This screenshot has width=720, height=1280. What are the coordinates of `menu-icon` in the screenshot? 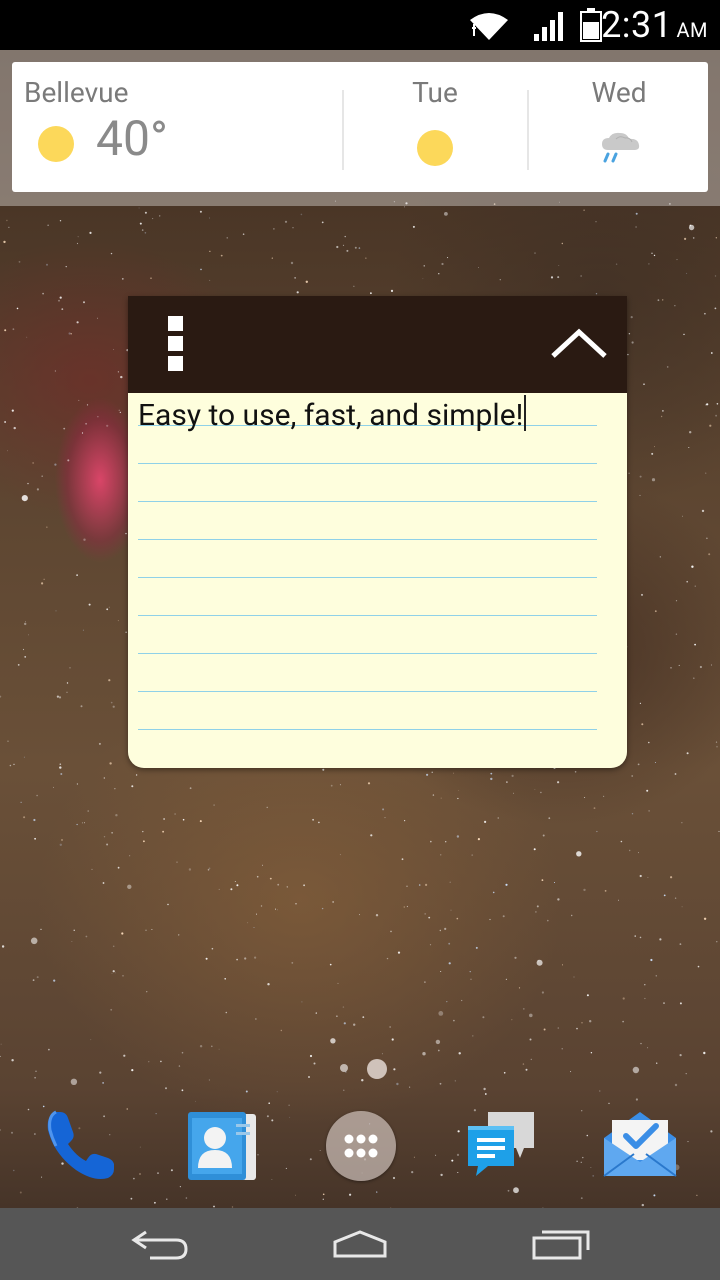 It's located at (176, 346).